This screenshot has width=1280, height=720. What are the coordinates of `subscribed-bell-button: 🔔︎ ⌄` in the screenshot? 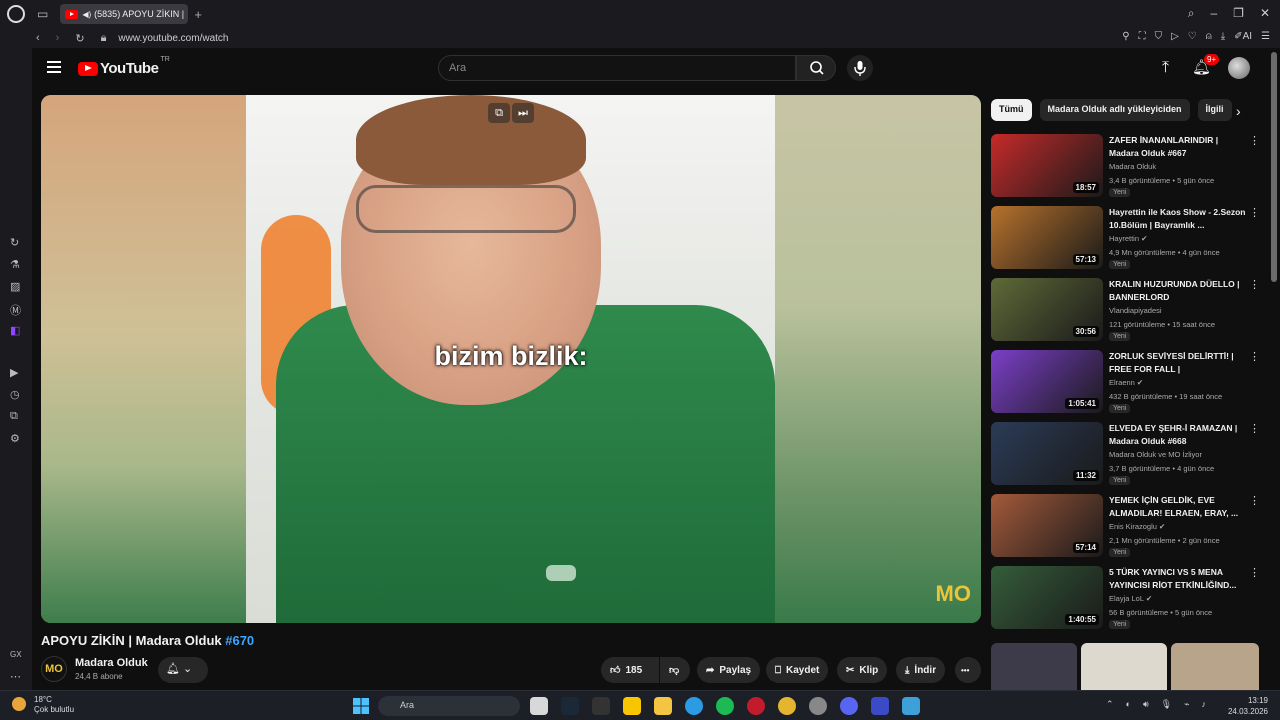 It's located at (183, 670).